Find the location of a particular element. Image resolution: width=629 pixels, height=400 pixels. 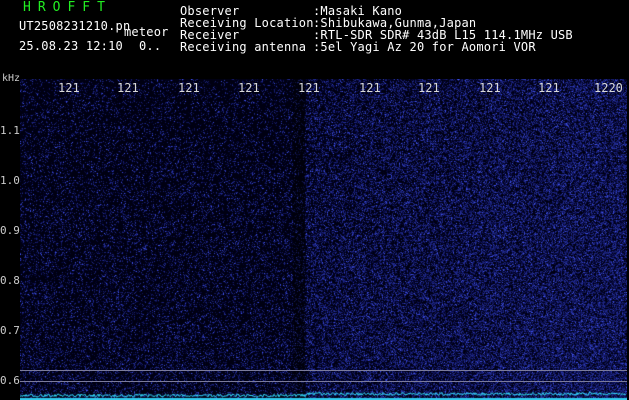

y-tick-label: 1.0 is located at coordinates (10, 180).